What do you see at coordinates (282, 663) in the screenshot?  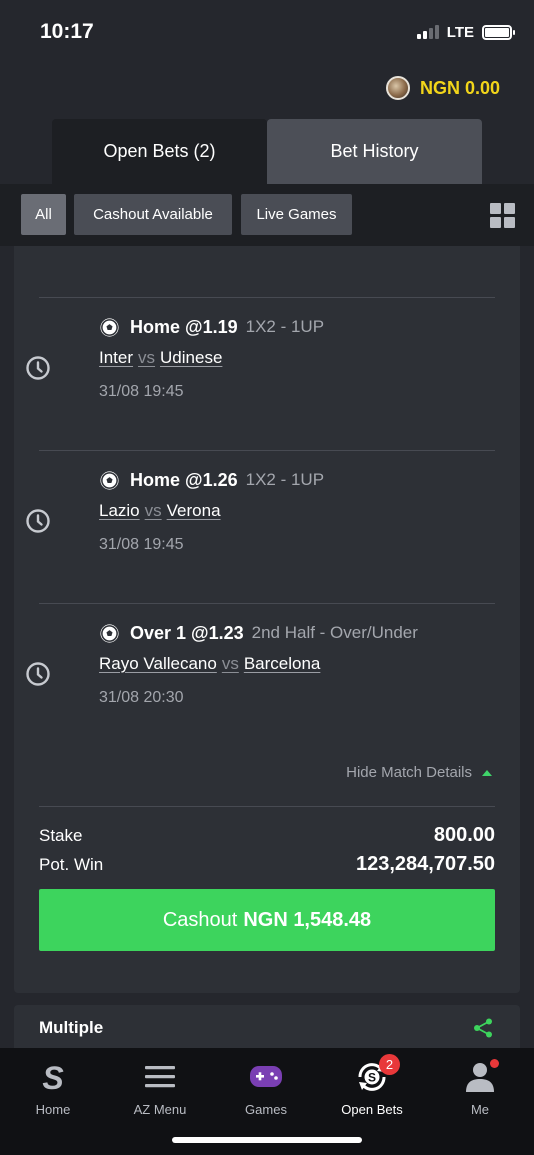 I see `away-team: Barcelona` at bounding box center [282, 663].